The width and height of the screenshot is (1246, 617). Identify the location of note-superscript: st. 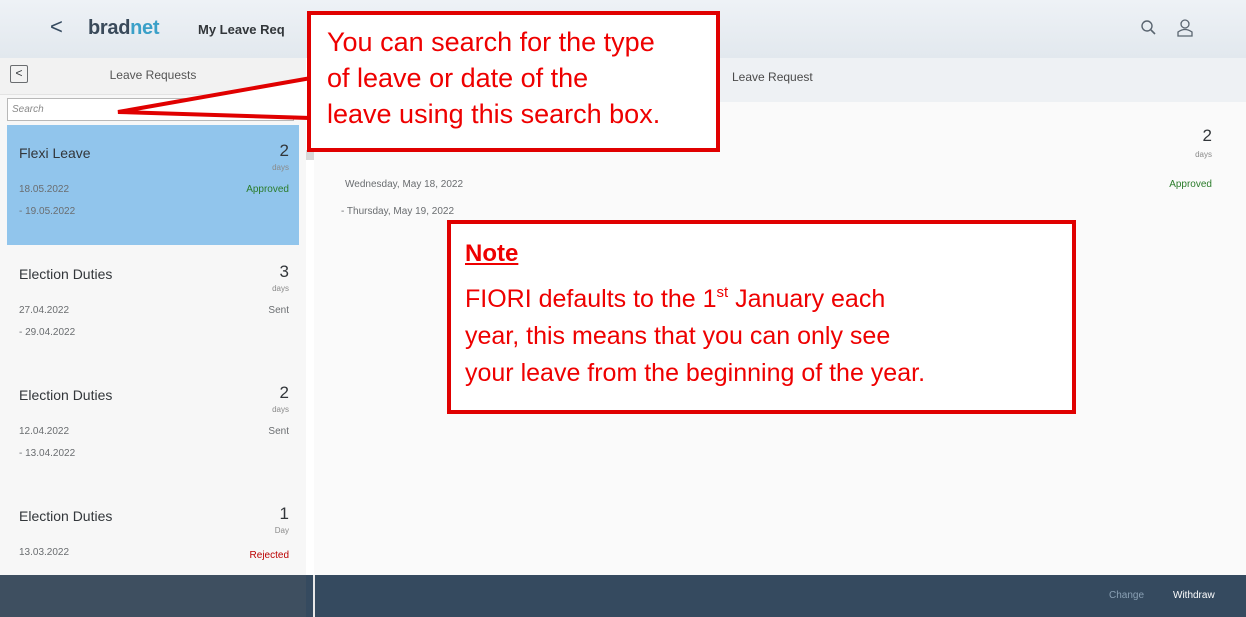
(722, 292).